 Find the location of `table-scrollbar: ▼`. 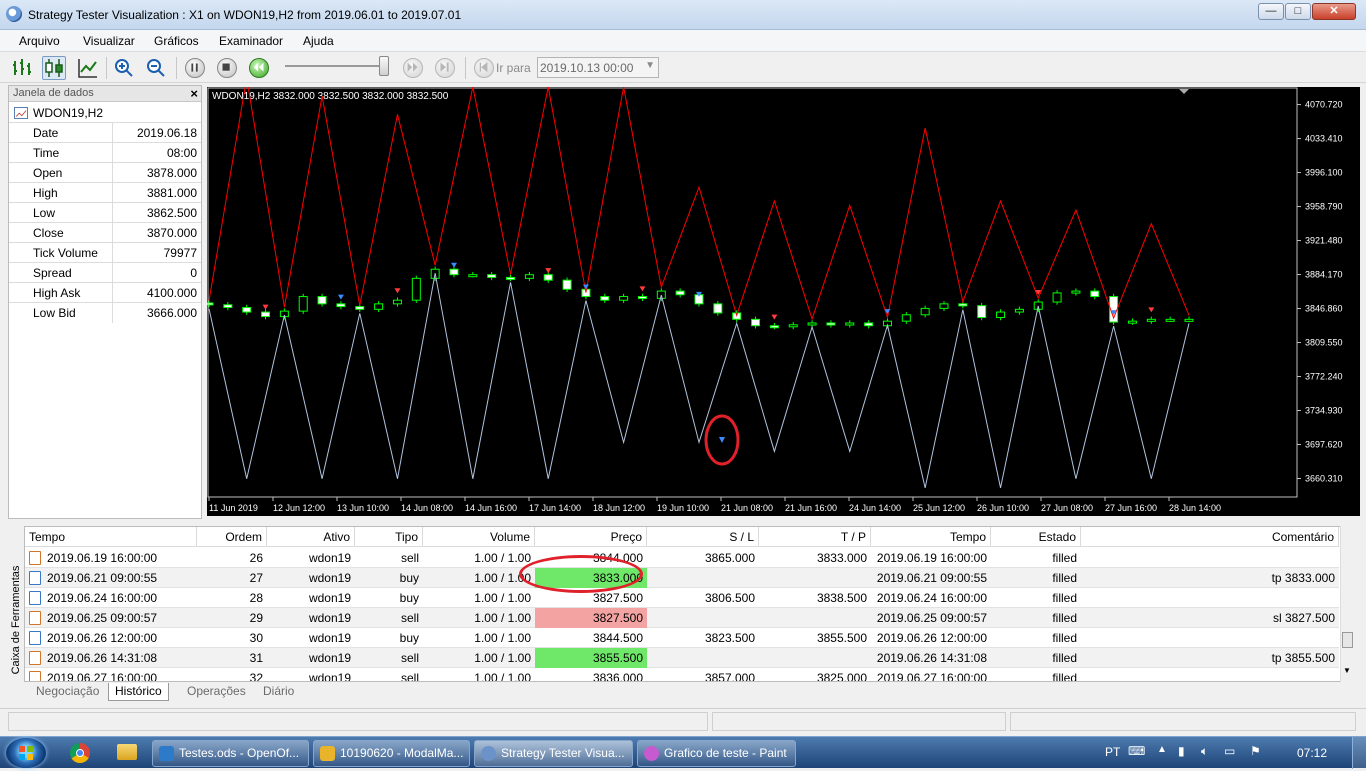

table-scrollbar: ▼ is located at coordinates (1347, 604).